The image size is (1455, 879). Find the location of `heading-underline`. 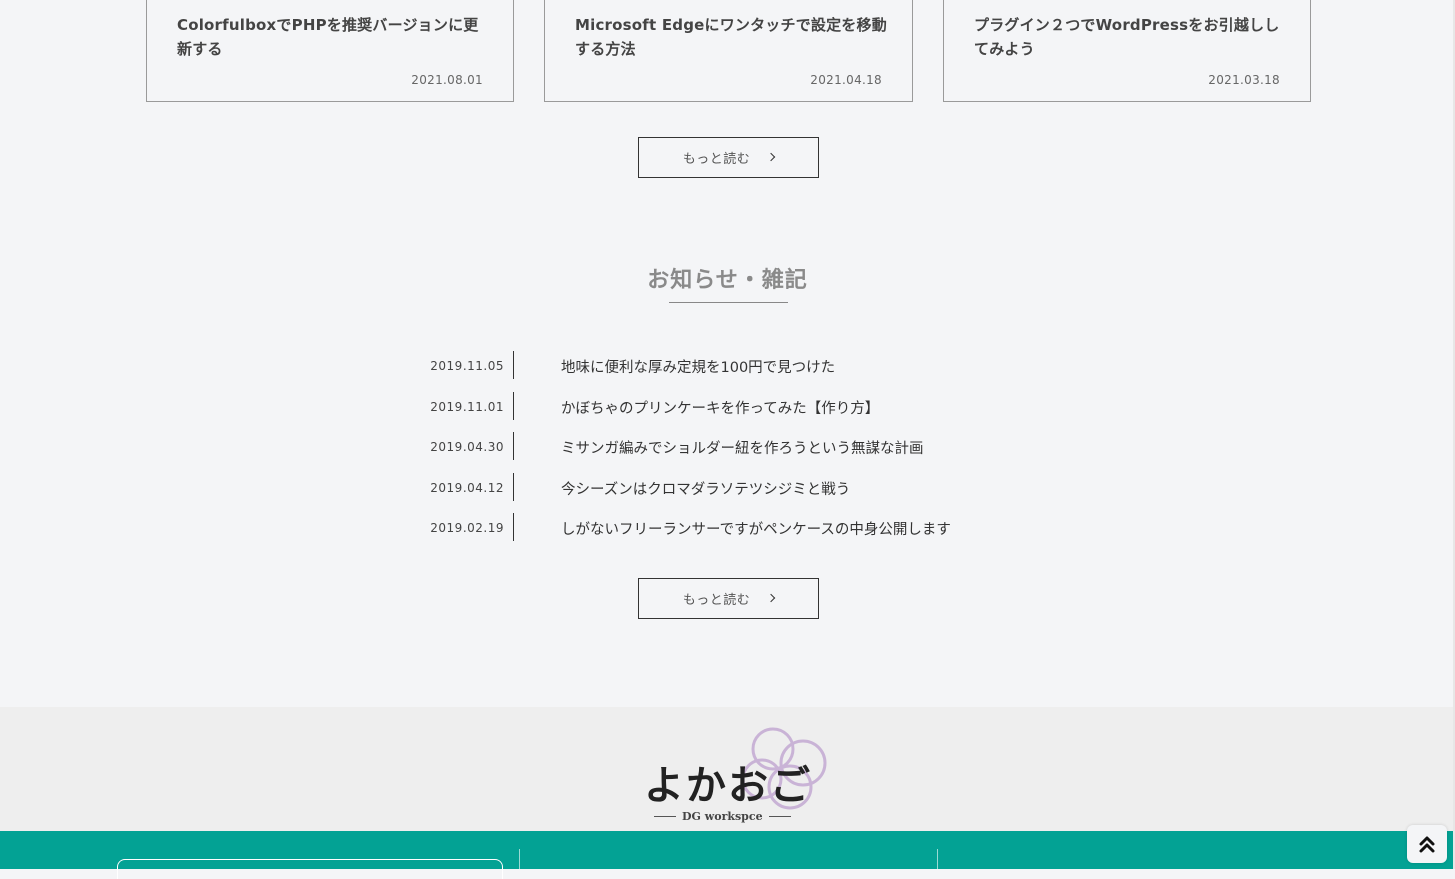

heading-underline is located at coordinates (728, 302).